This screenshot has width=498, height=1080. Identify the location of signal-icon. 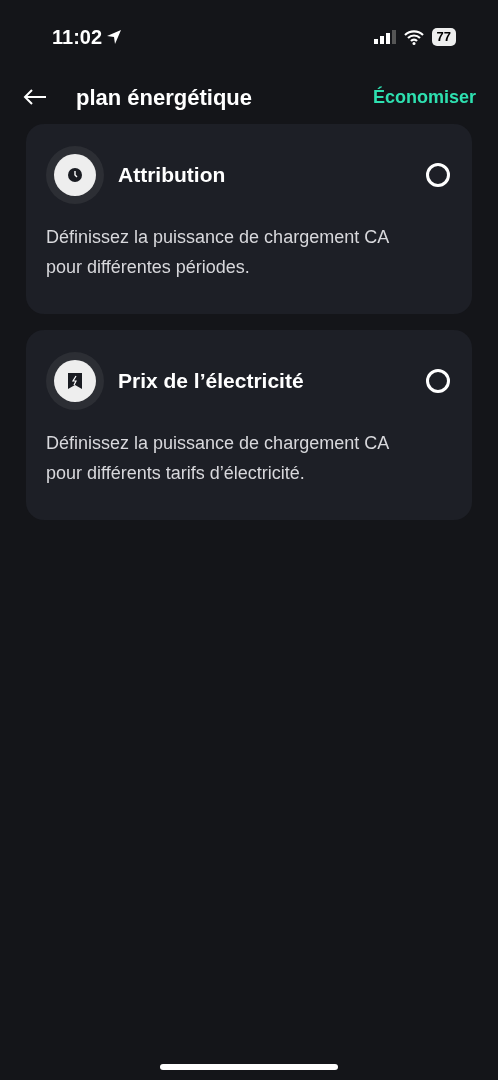
(384, 37).